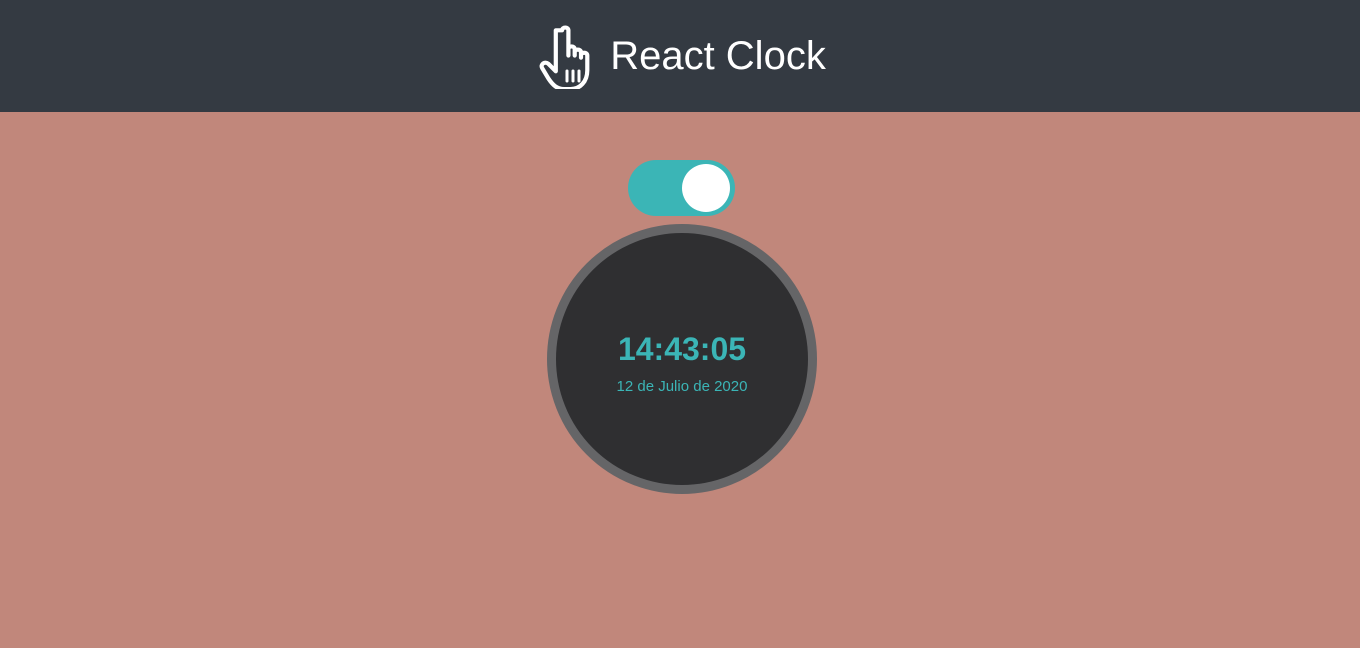 Image resolution: width=1360 pixels, height=648 pixels. I want to click on app-title: React Clock, so click(718, 56).